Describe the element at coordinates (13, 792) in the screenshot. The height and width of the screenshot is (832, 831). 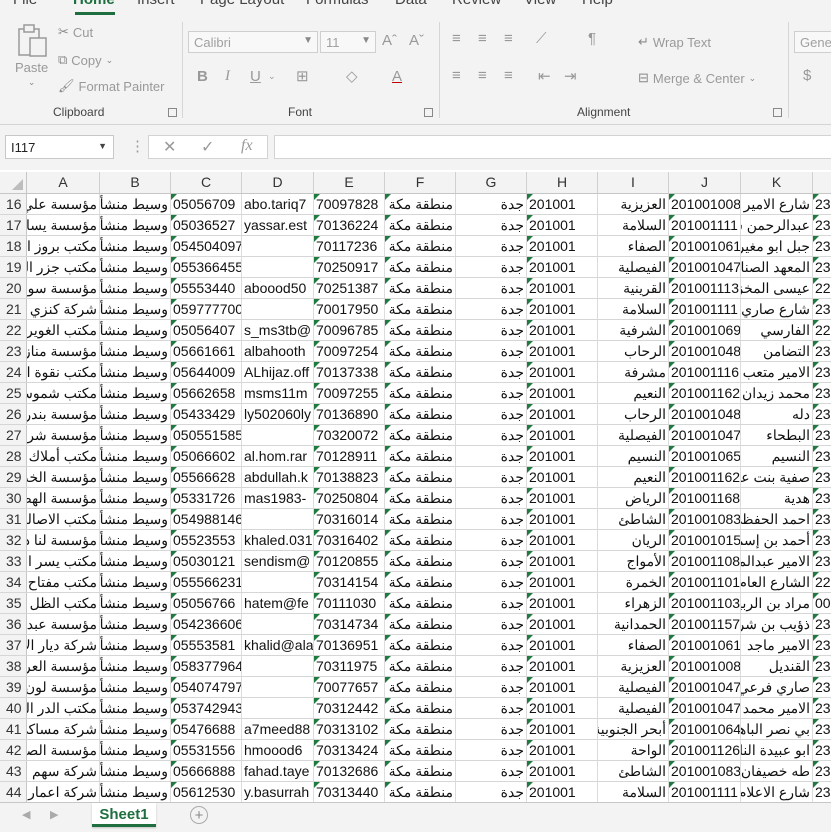
I see `row-header: 44` at that location.